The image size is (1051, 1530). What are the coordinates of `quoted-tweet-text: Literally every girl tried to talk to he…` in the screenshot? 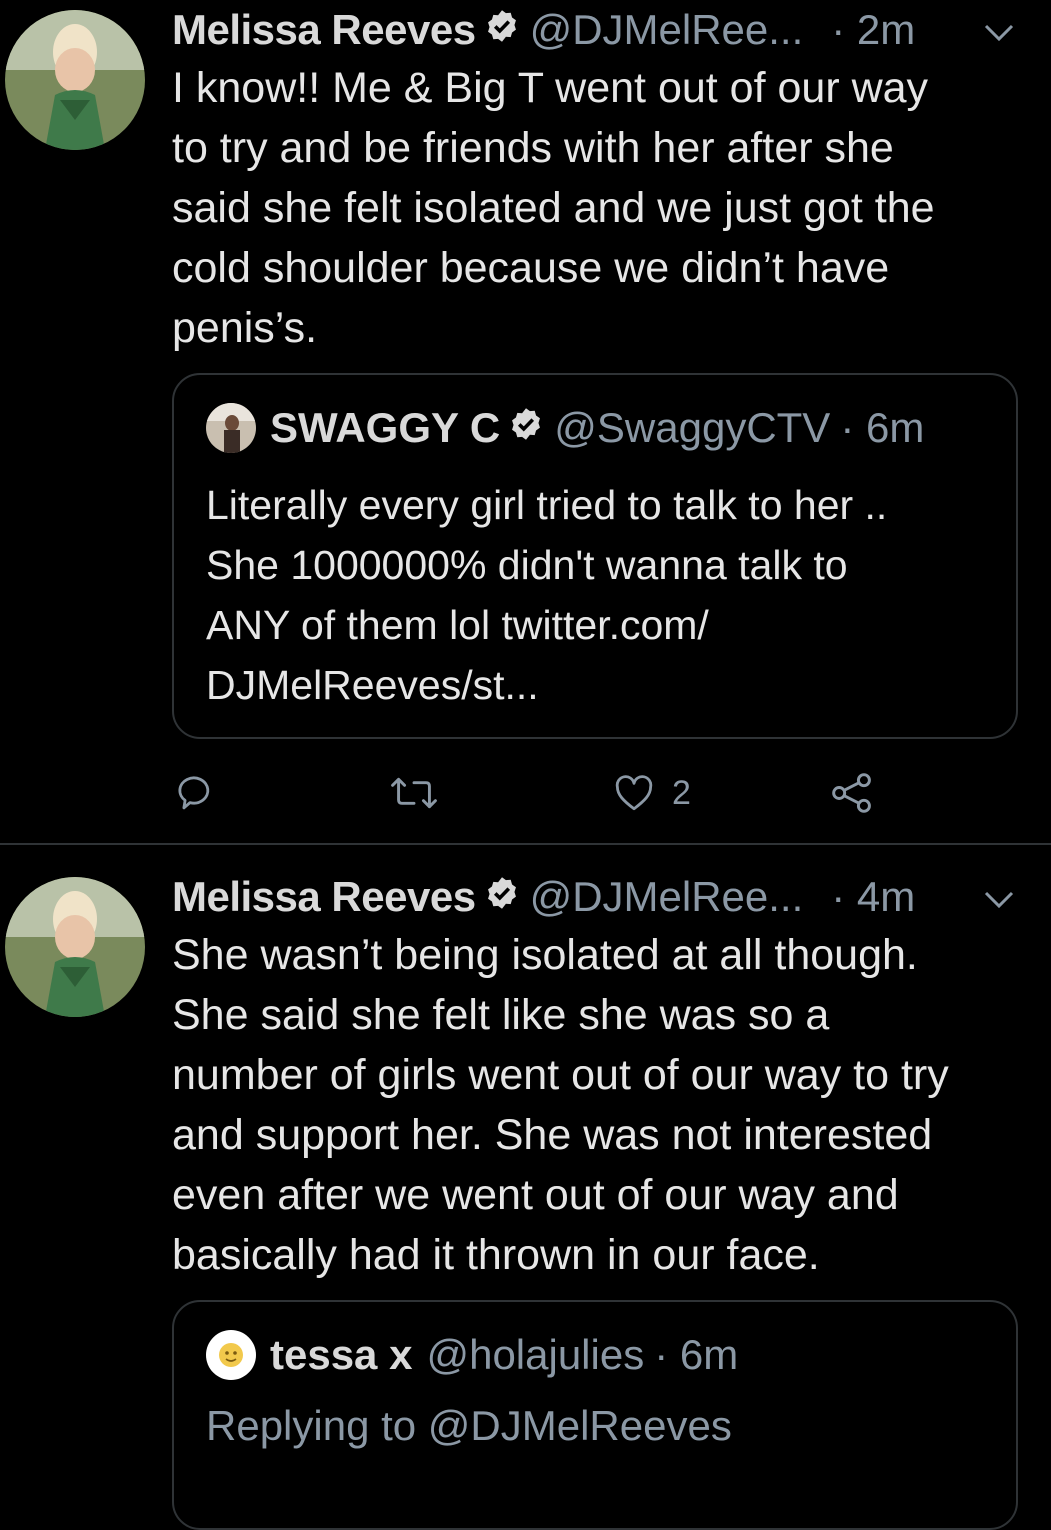 It's located at (547, 595).